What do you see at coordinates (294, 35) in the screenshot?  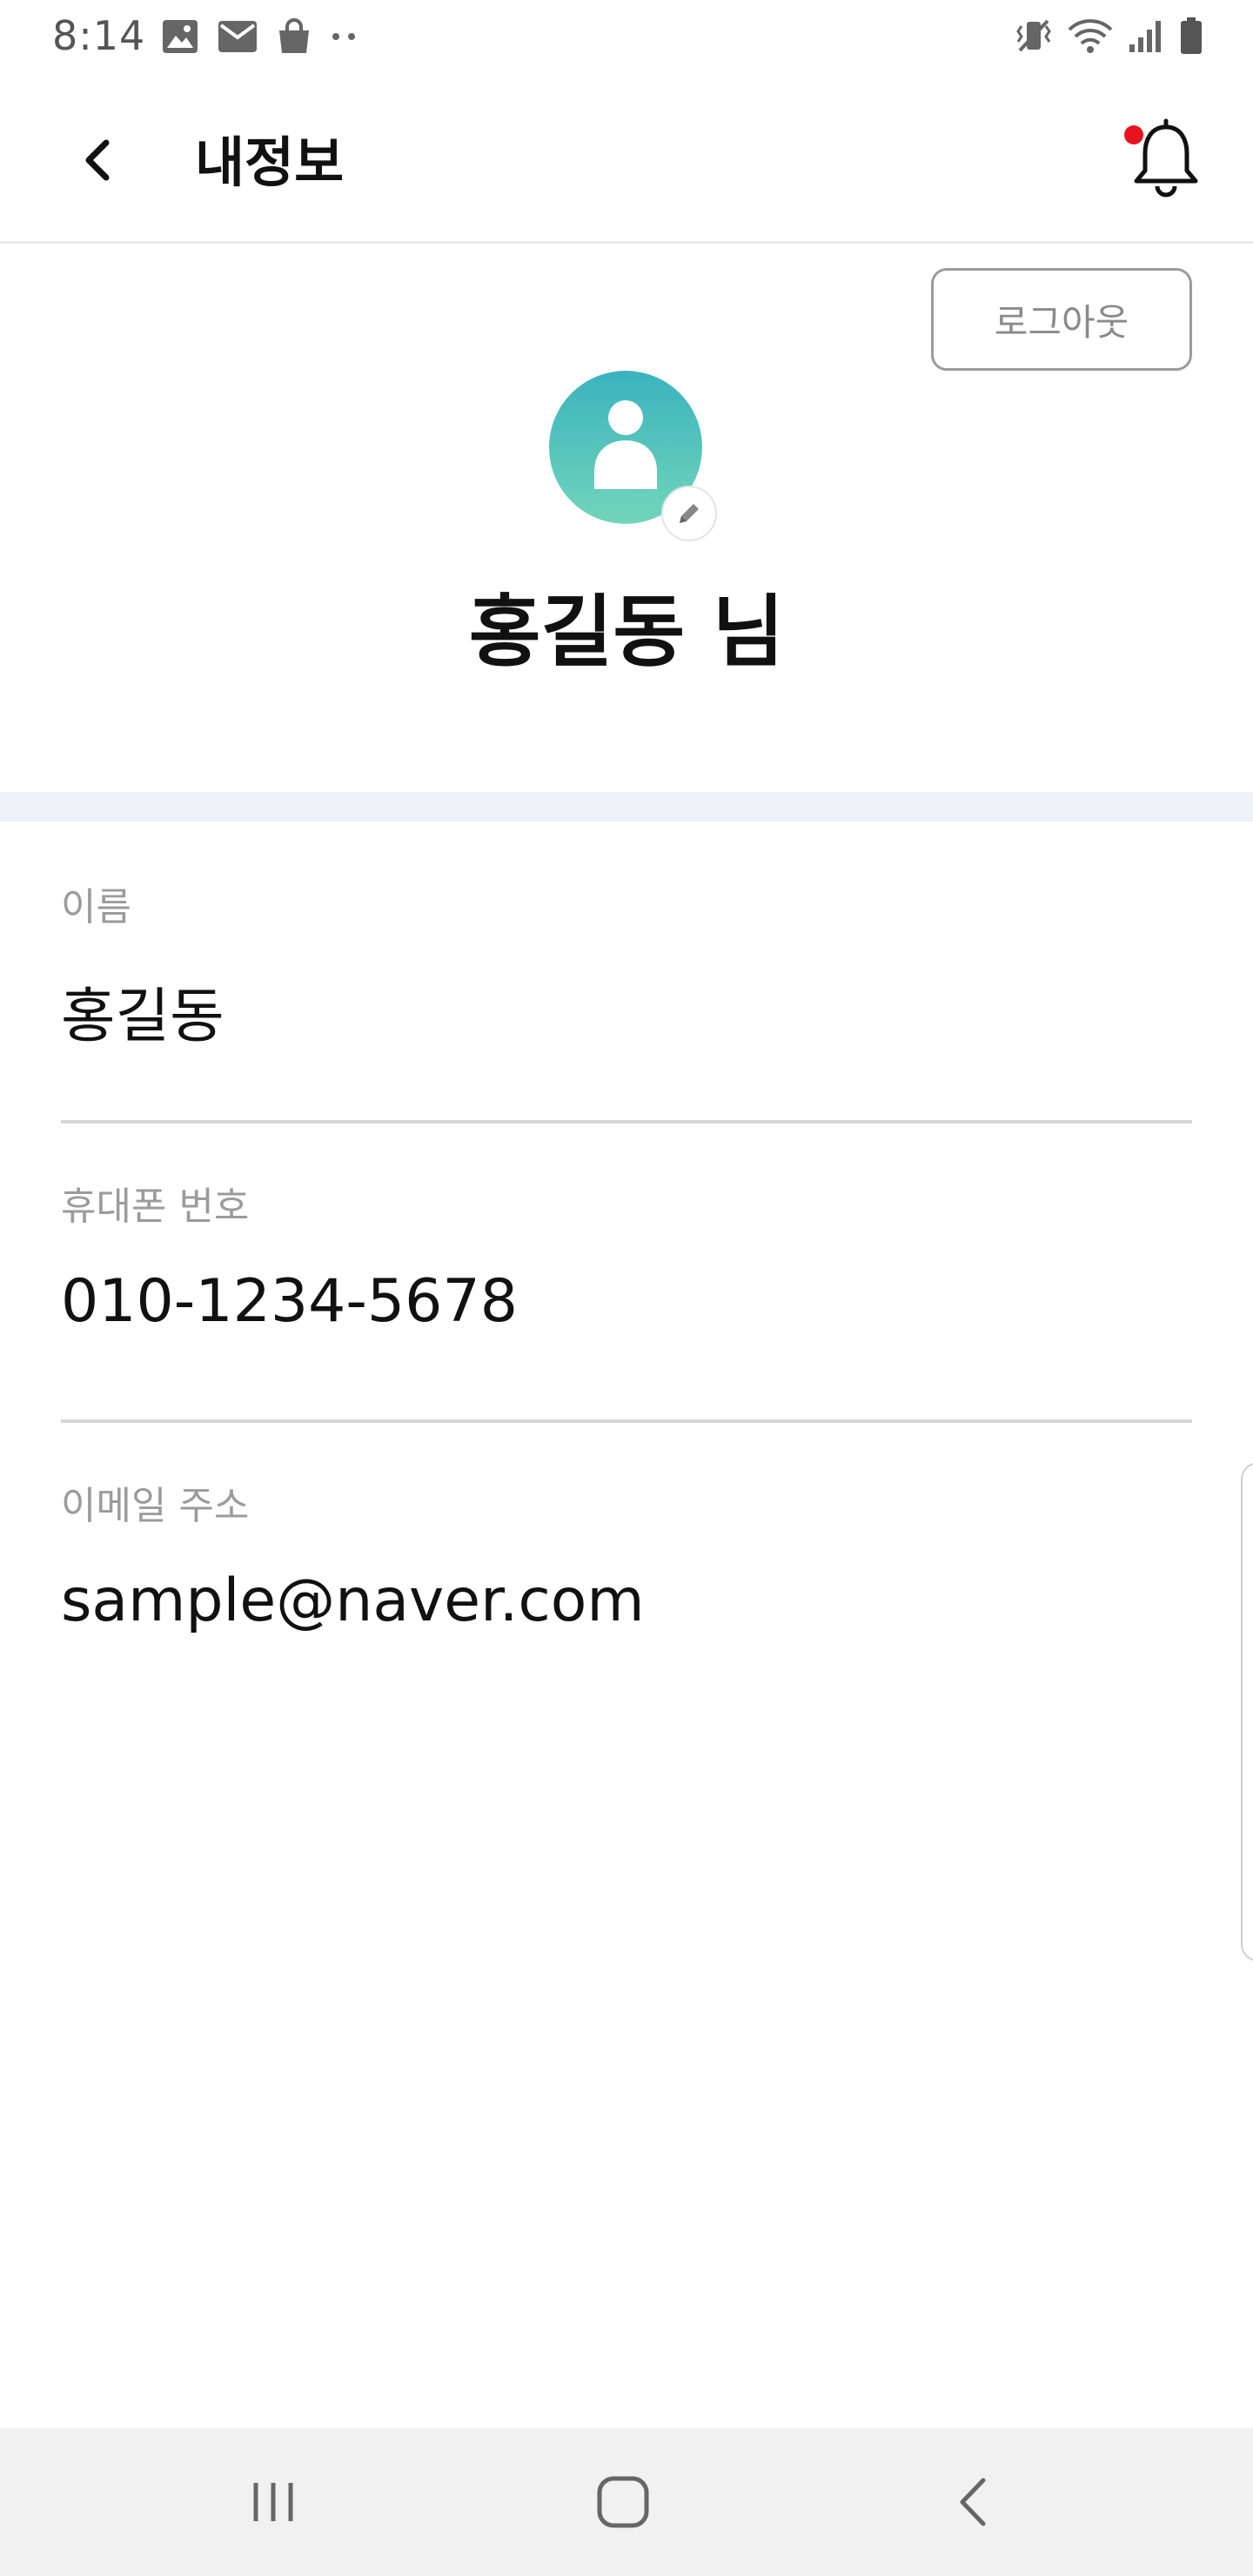 I see `shopping-bag-icon` at bounding box center [294, 35].